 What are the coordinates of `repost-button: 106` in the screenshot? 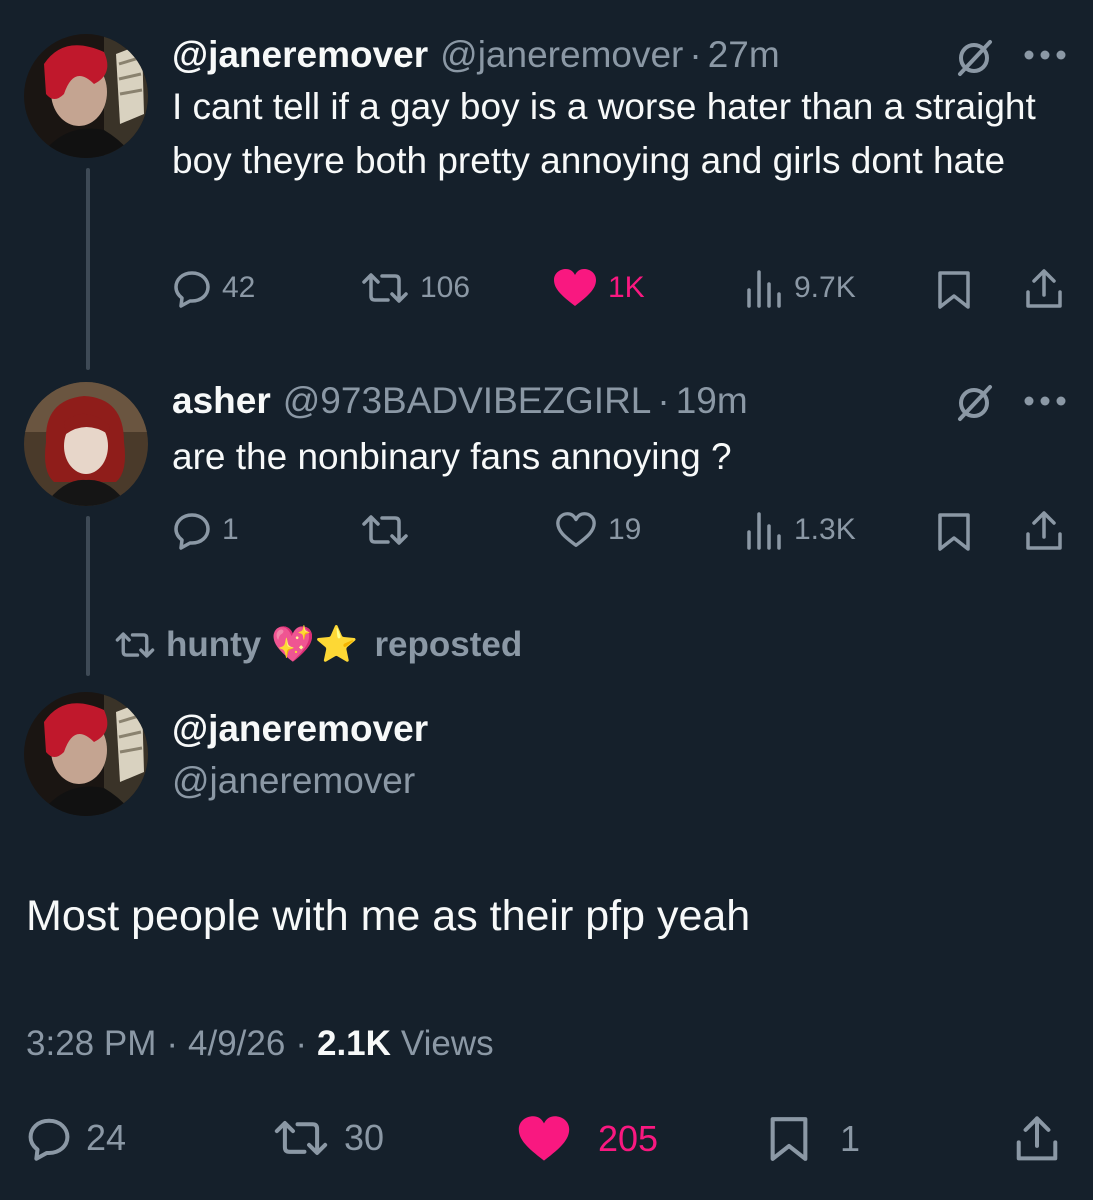 It's located at (415, 288).